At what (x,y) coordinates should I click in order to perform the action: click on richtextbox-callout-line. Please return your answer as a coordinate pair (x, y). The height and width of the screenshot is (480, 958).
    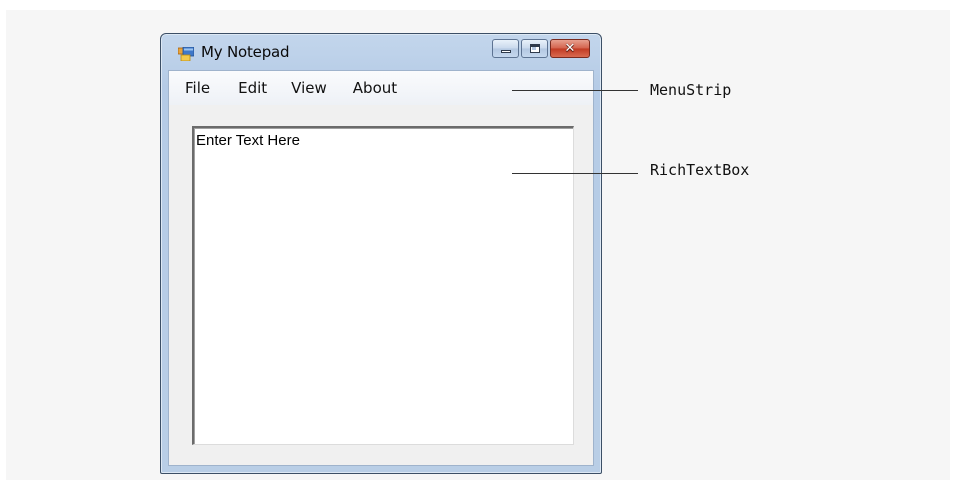
    Looking at the image, I should click on (575, 173).